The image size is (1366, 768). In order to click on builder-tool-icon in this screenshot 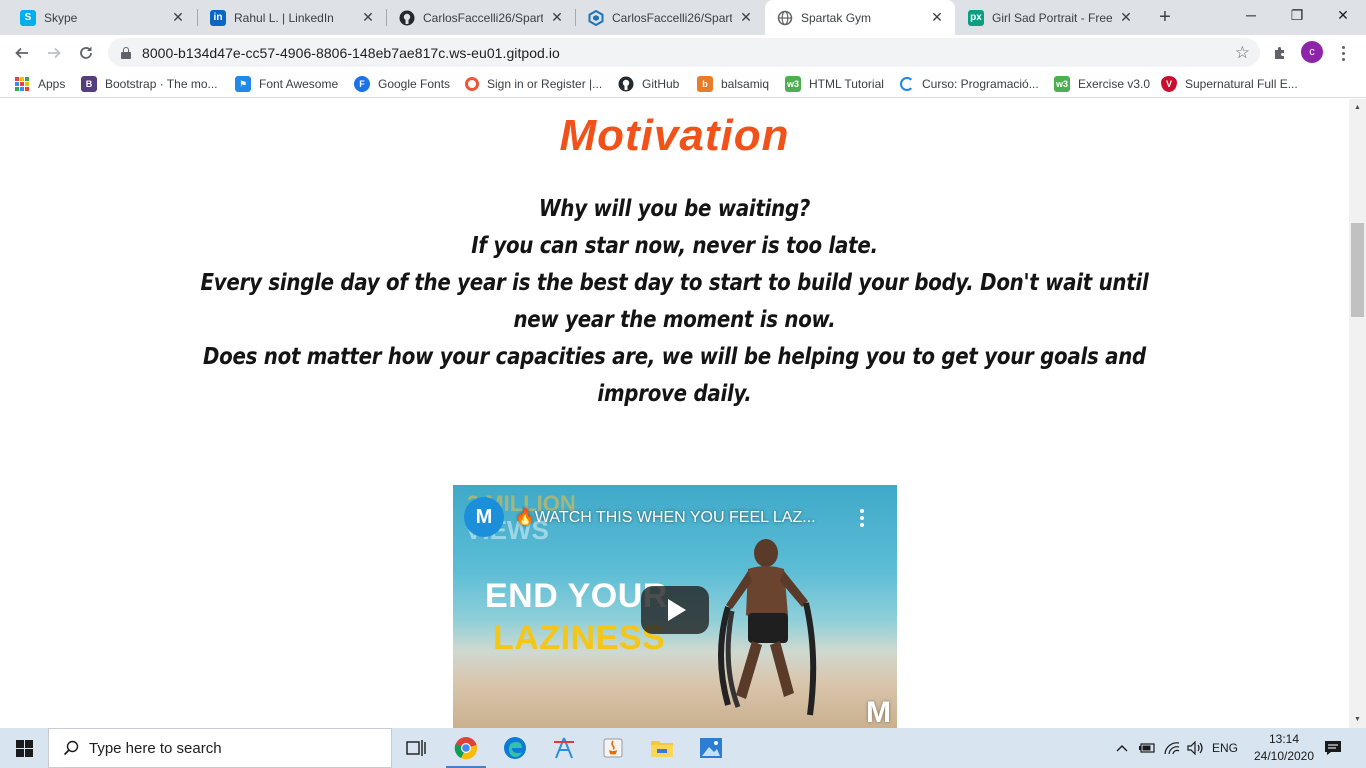, I will do `click(564, 748)`.